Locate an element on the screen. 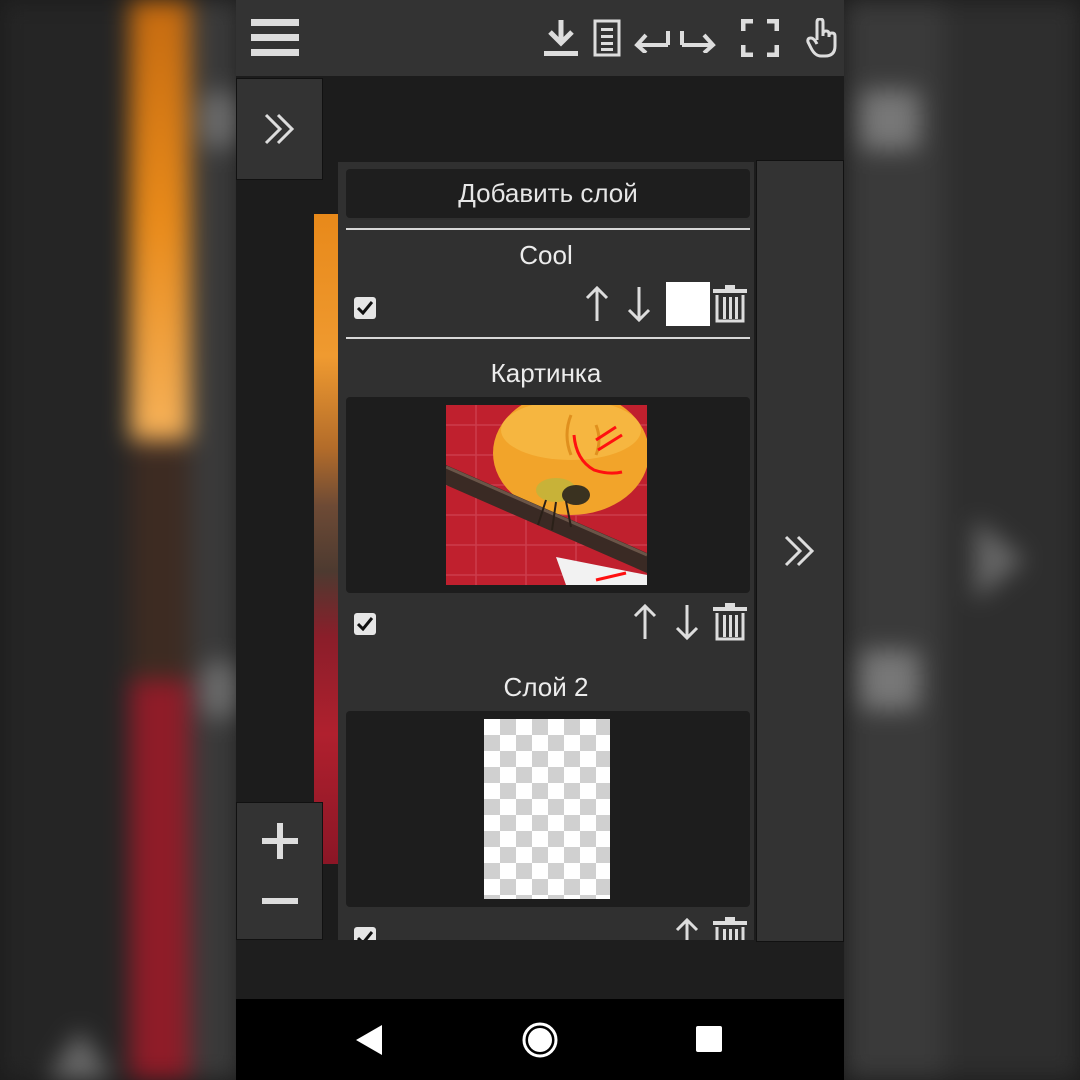 The width and height of the screenshot is (1080, 1080). download-icon is located at coordinates (561, 38).